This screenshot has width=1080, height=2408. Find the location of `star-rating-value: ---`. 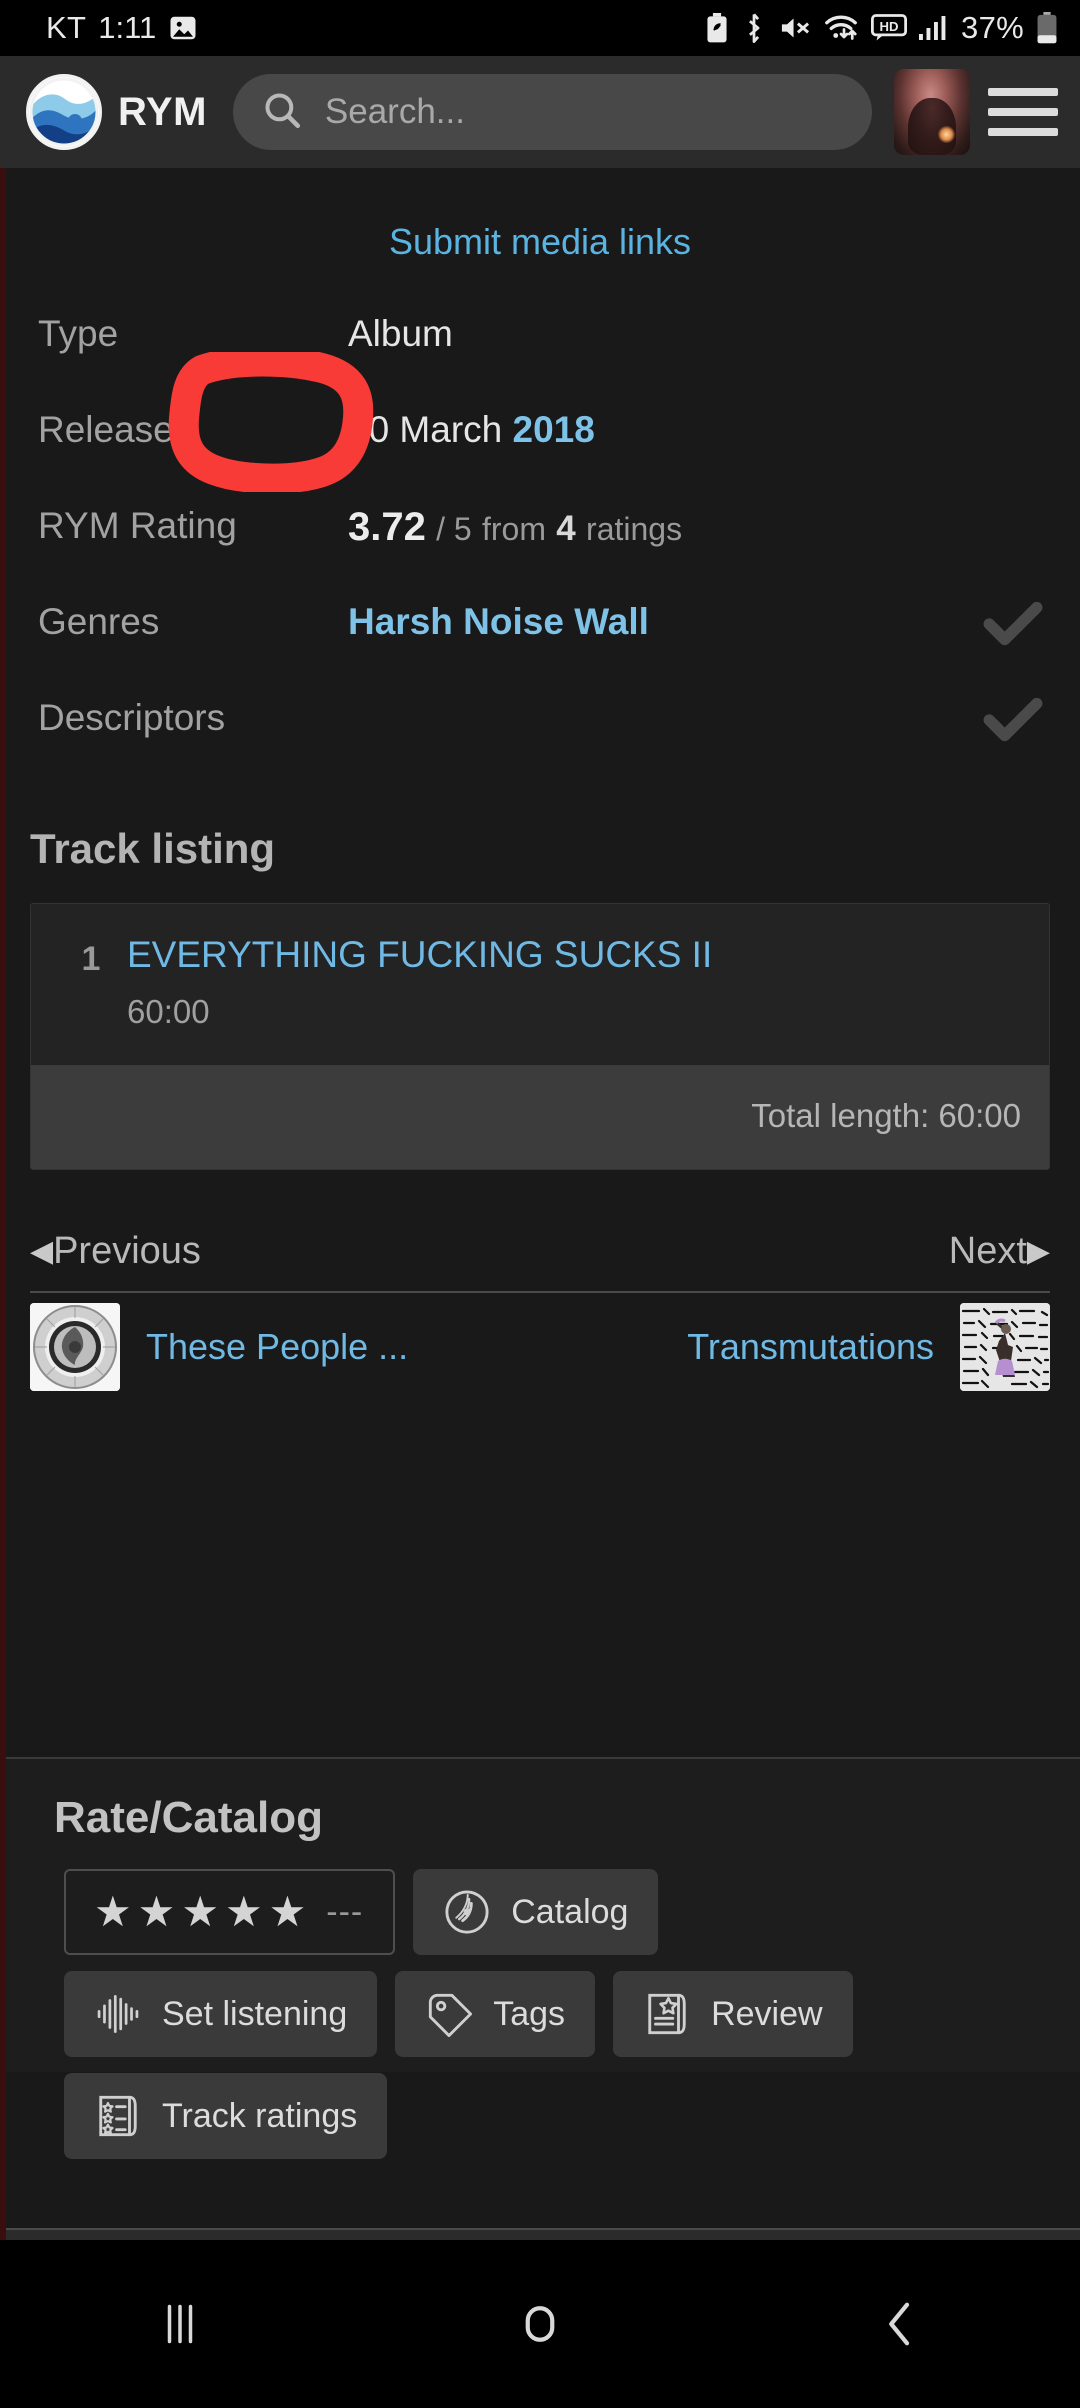

star-rating-value: --- is located at coordinates (345, 1911).